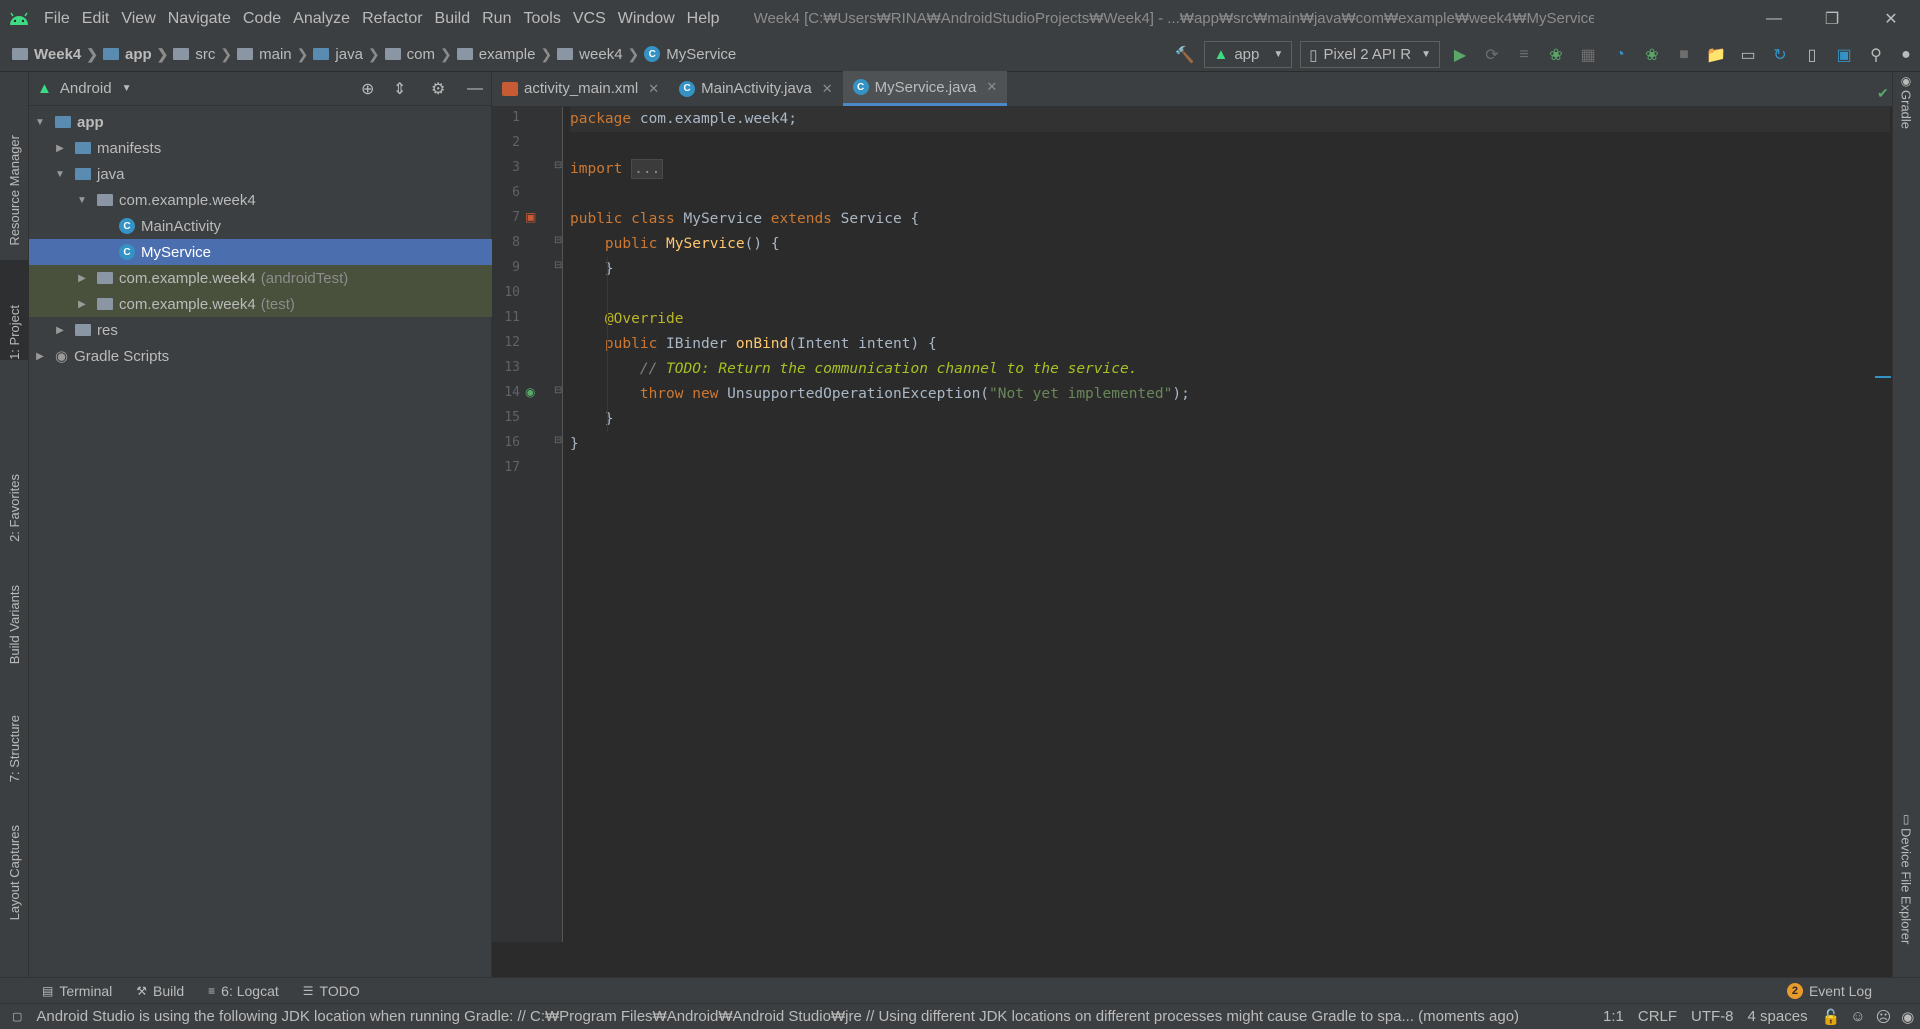 This screenshot has width=1920, height=1029. Describe the element at coordinates (646, 18) in the screenshot. I see `menu-window: Window` at that location.